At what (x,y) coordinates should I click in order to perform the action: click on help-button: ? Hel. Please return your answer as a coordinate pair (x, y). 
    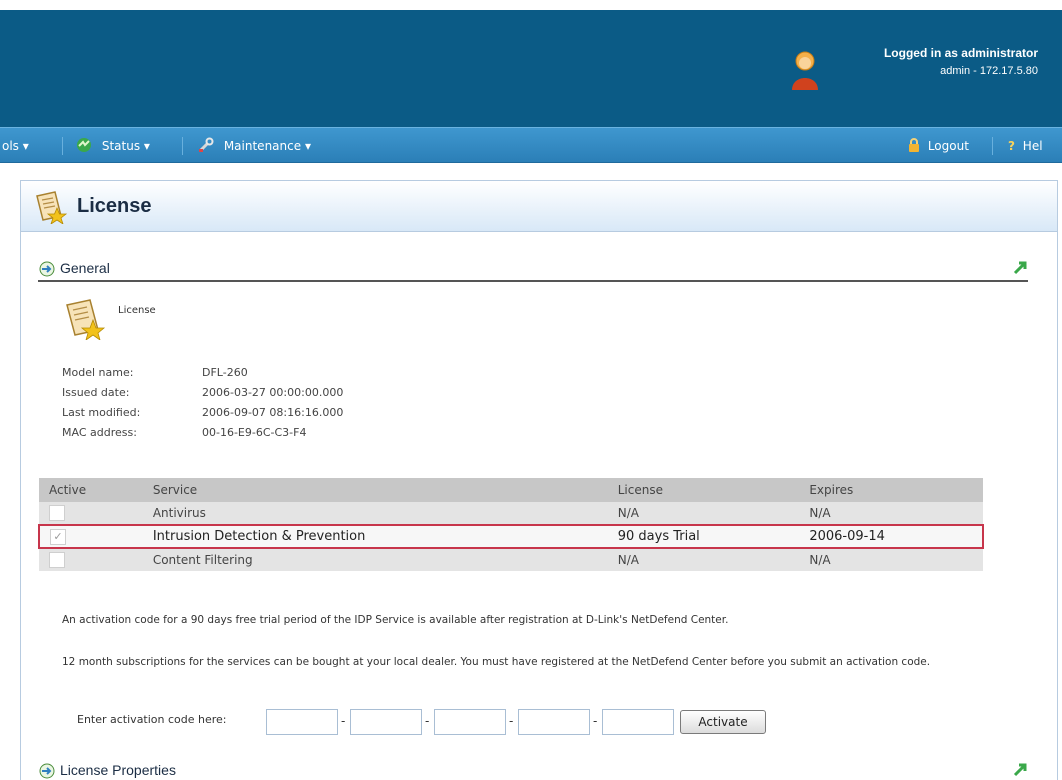
    Looking at the image, I should click on (1025, 146).